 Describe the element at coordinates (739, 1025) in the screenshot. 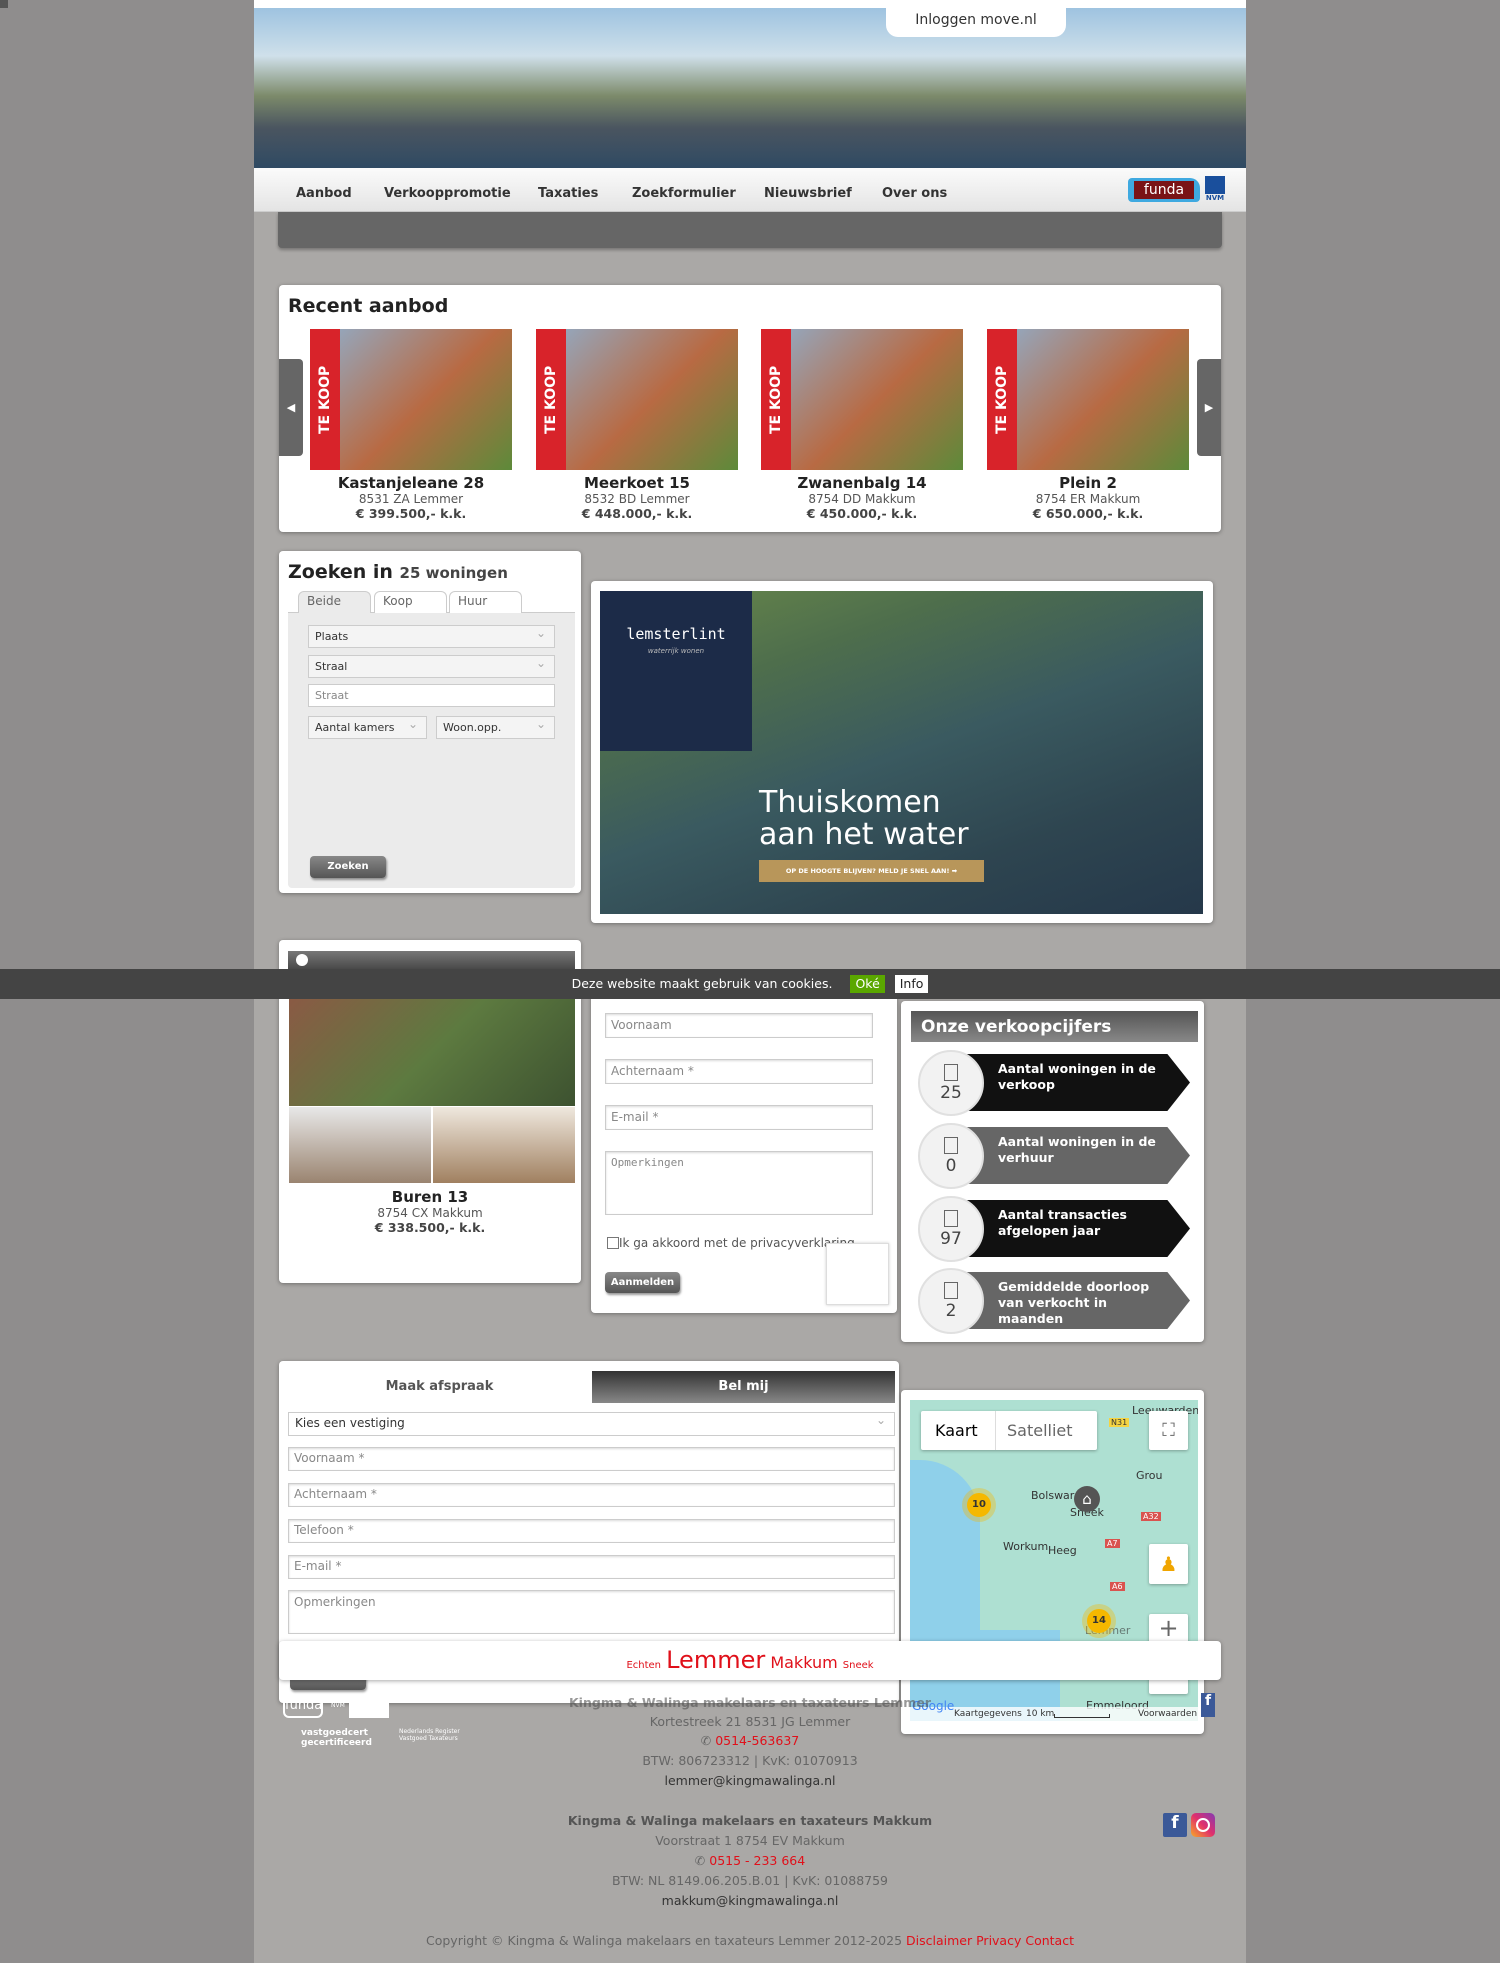

I see `newsletter-voornaam-input: Voornaam` at that location.